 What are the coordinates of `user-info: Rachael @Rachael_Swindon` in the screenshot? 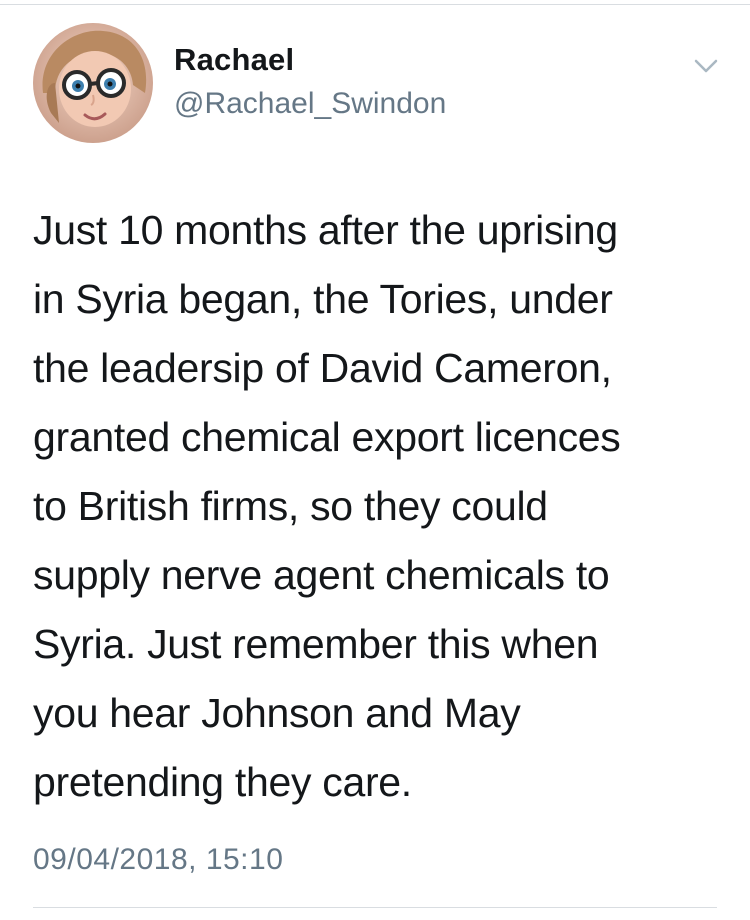 It's located at (310, 82).